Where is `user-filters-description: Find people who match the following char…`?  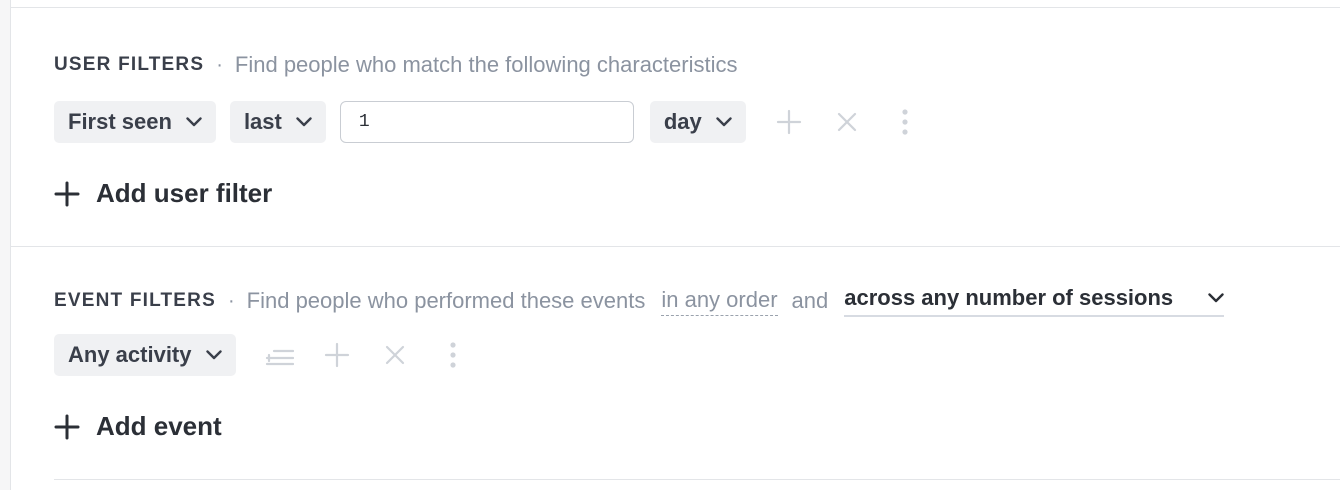
user-filters-description: Find people who match the following char… is located at coordinates (486, 64).